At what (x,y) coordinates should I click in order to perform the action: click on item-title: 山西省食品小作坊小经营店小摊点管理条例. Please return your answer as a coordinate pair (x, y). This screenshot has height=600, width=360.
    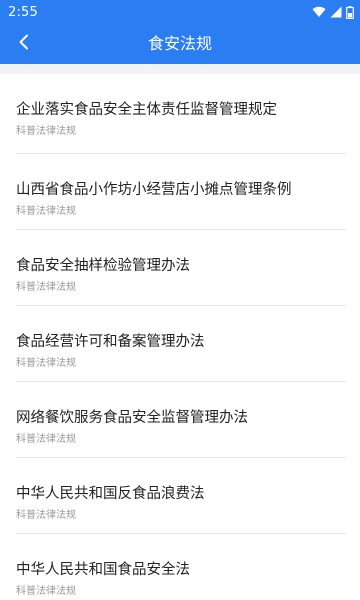
    Looking at the image, I should click on (154, 190).